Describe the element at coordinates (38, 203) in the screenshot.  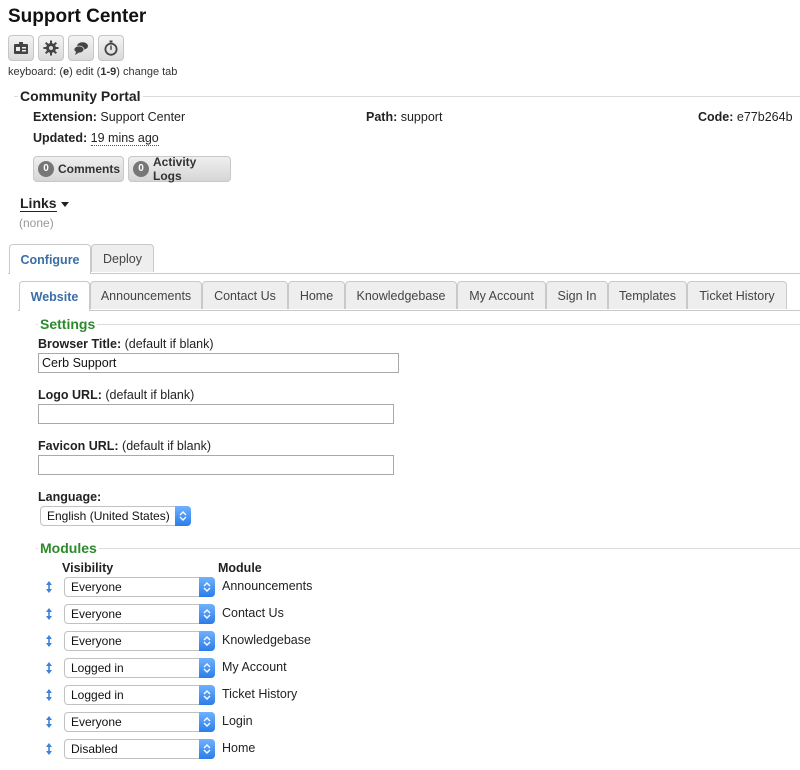
I see `links-heading: Links` at that location.